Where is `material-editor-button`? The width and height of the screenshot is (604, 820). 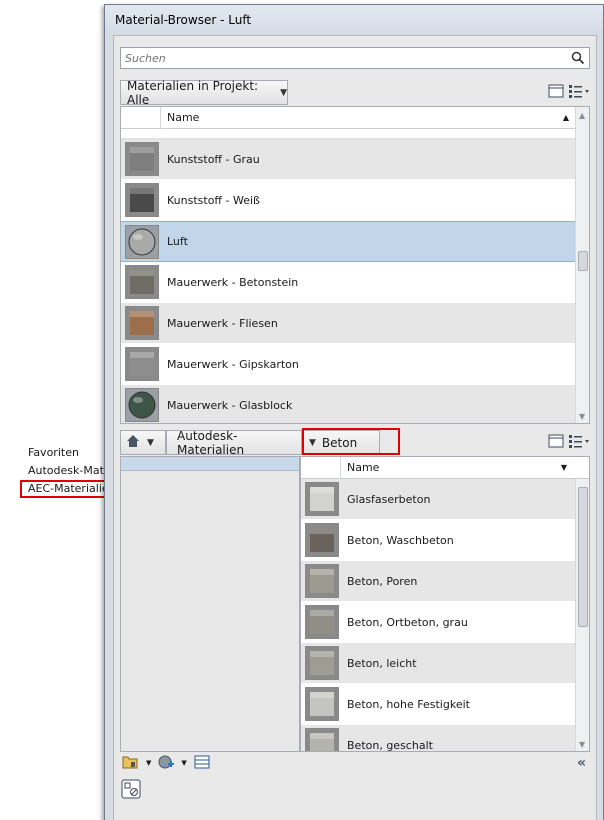 material-editor-button is located at coordinates (131, 789).